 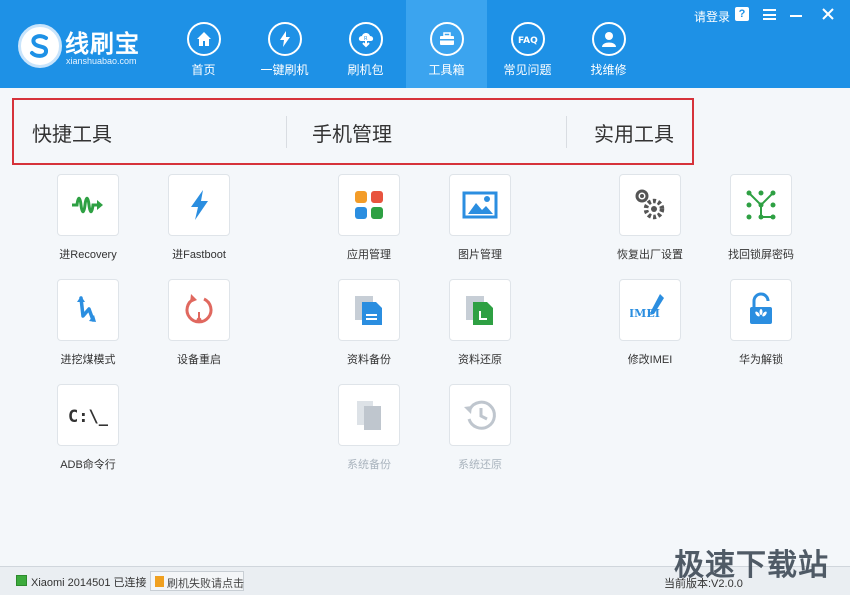 I want to click on watermark-logo: 极速下载站, so click(x=751, y=565).